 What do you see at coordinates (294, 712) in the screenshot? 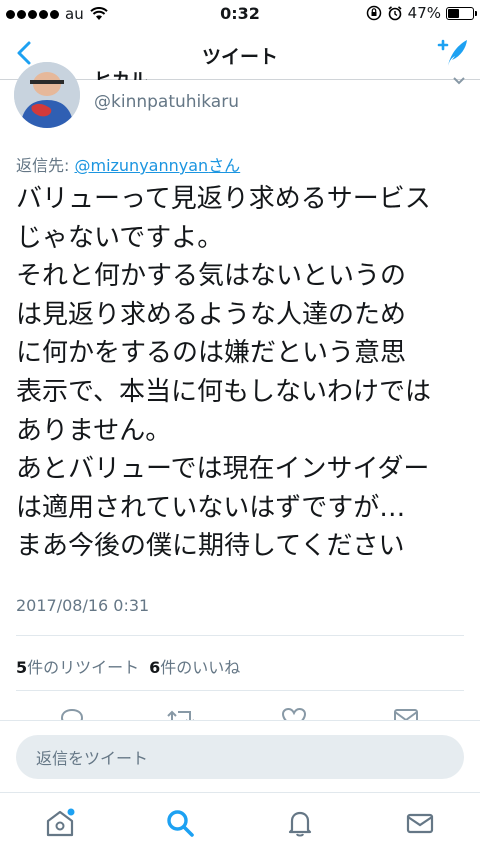
I see `like-heart-icon` at bounding box center [294, 712].